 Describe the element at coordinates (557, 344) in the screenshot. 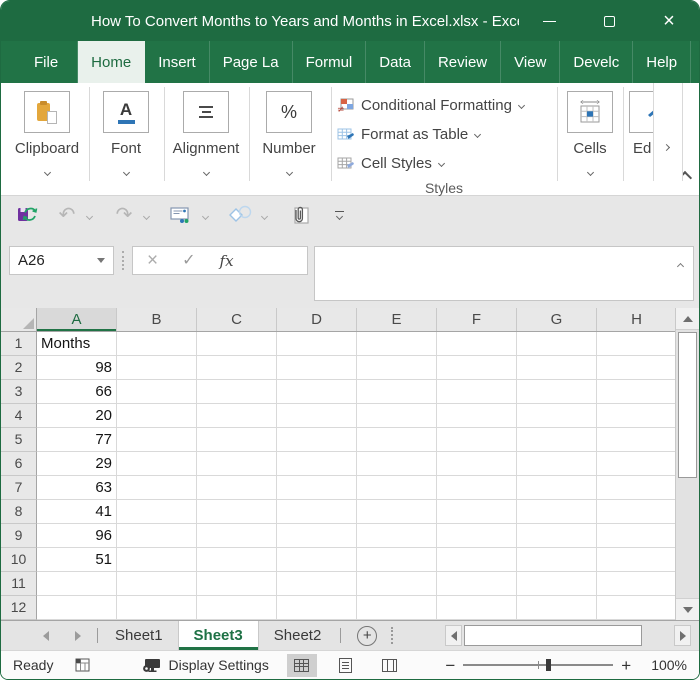

I see `cell-G1` at that location.